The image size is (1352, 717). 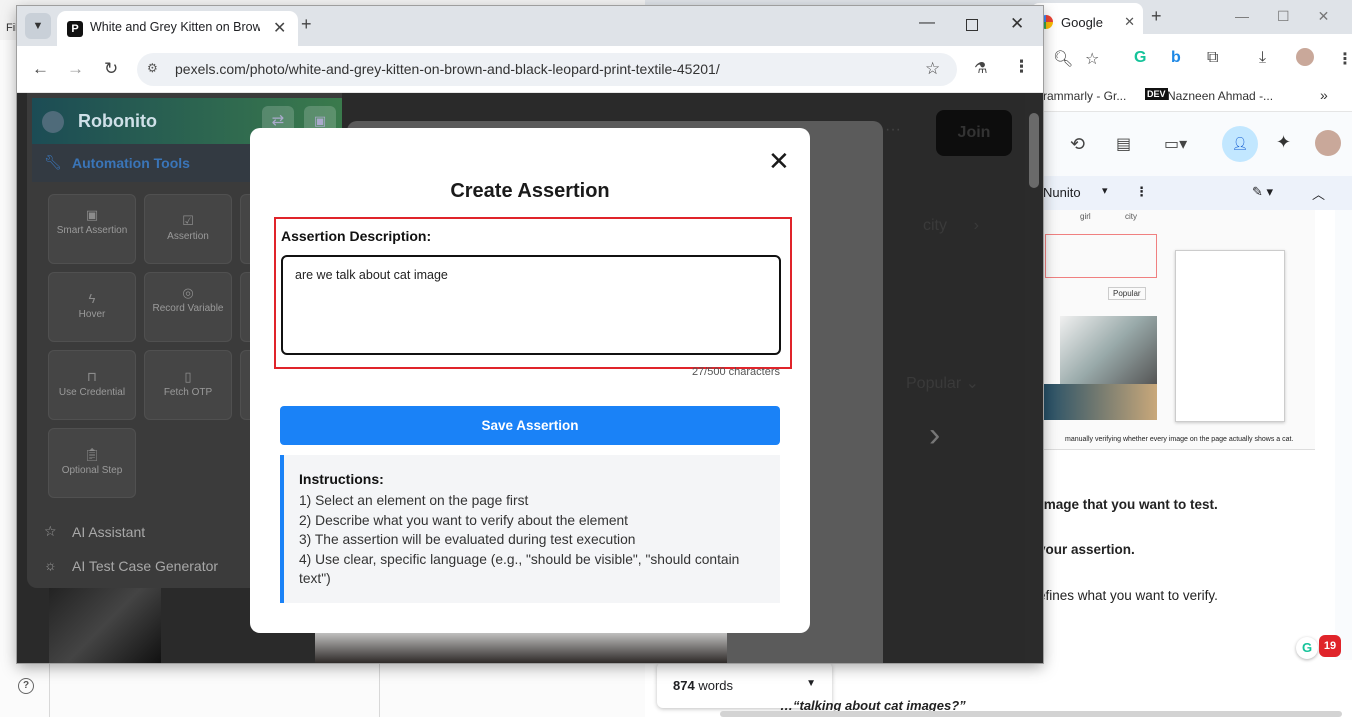 I want to click on chevron-up-icon: ︿, so click(x=1318, y=193).